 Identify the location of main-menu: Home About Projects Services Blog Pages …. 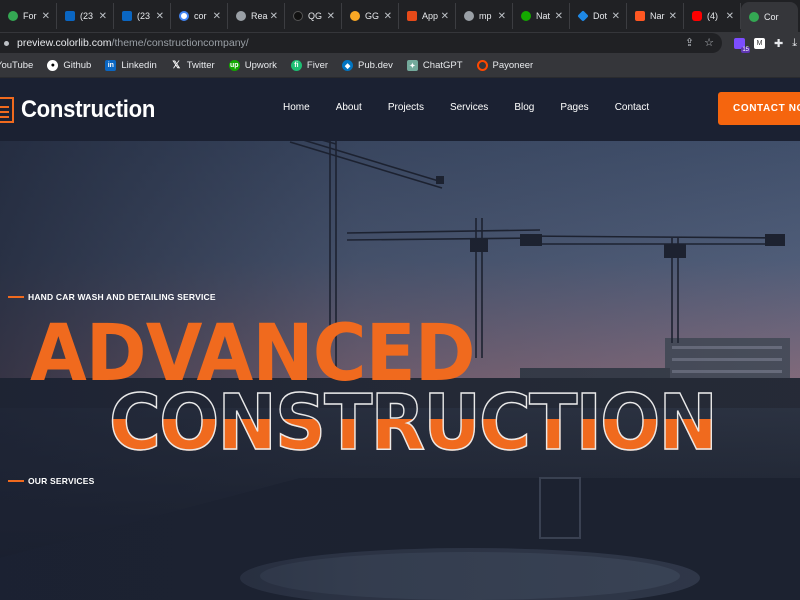
(479, 107).